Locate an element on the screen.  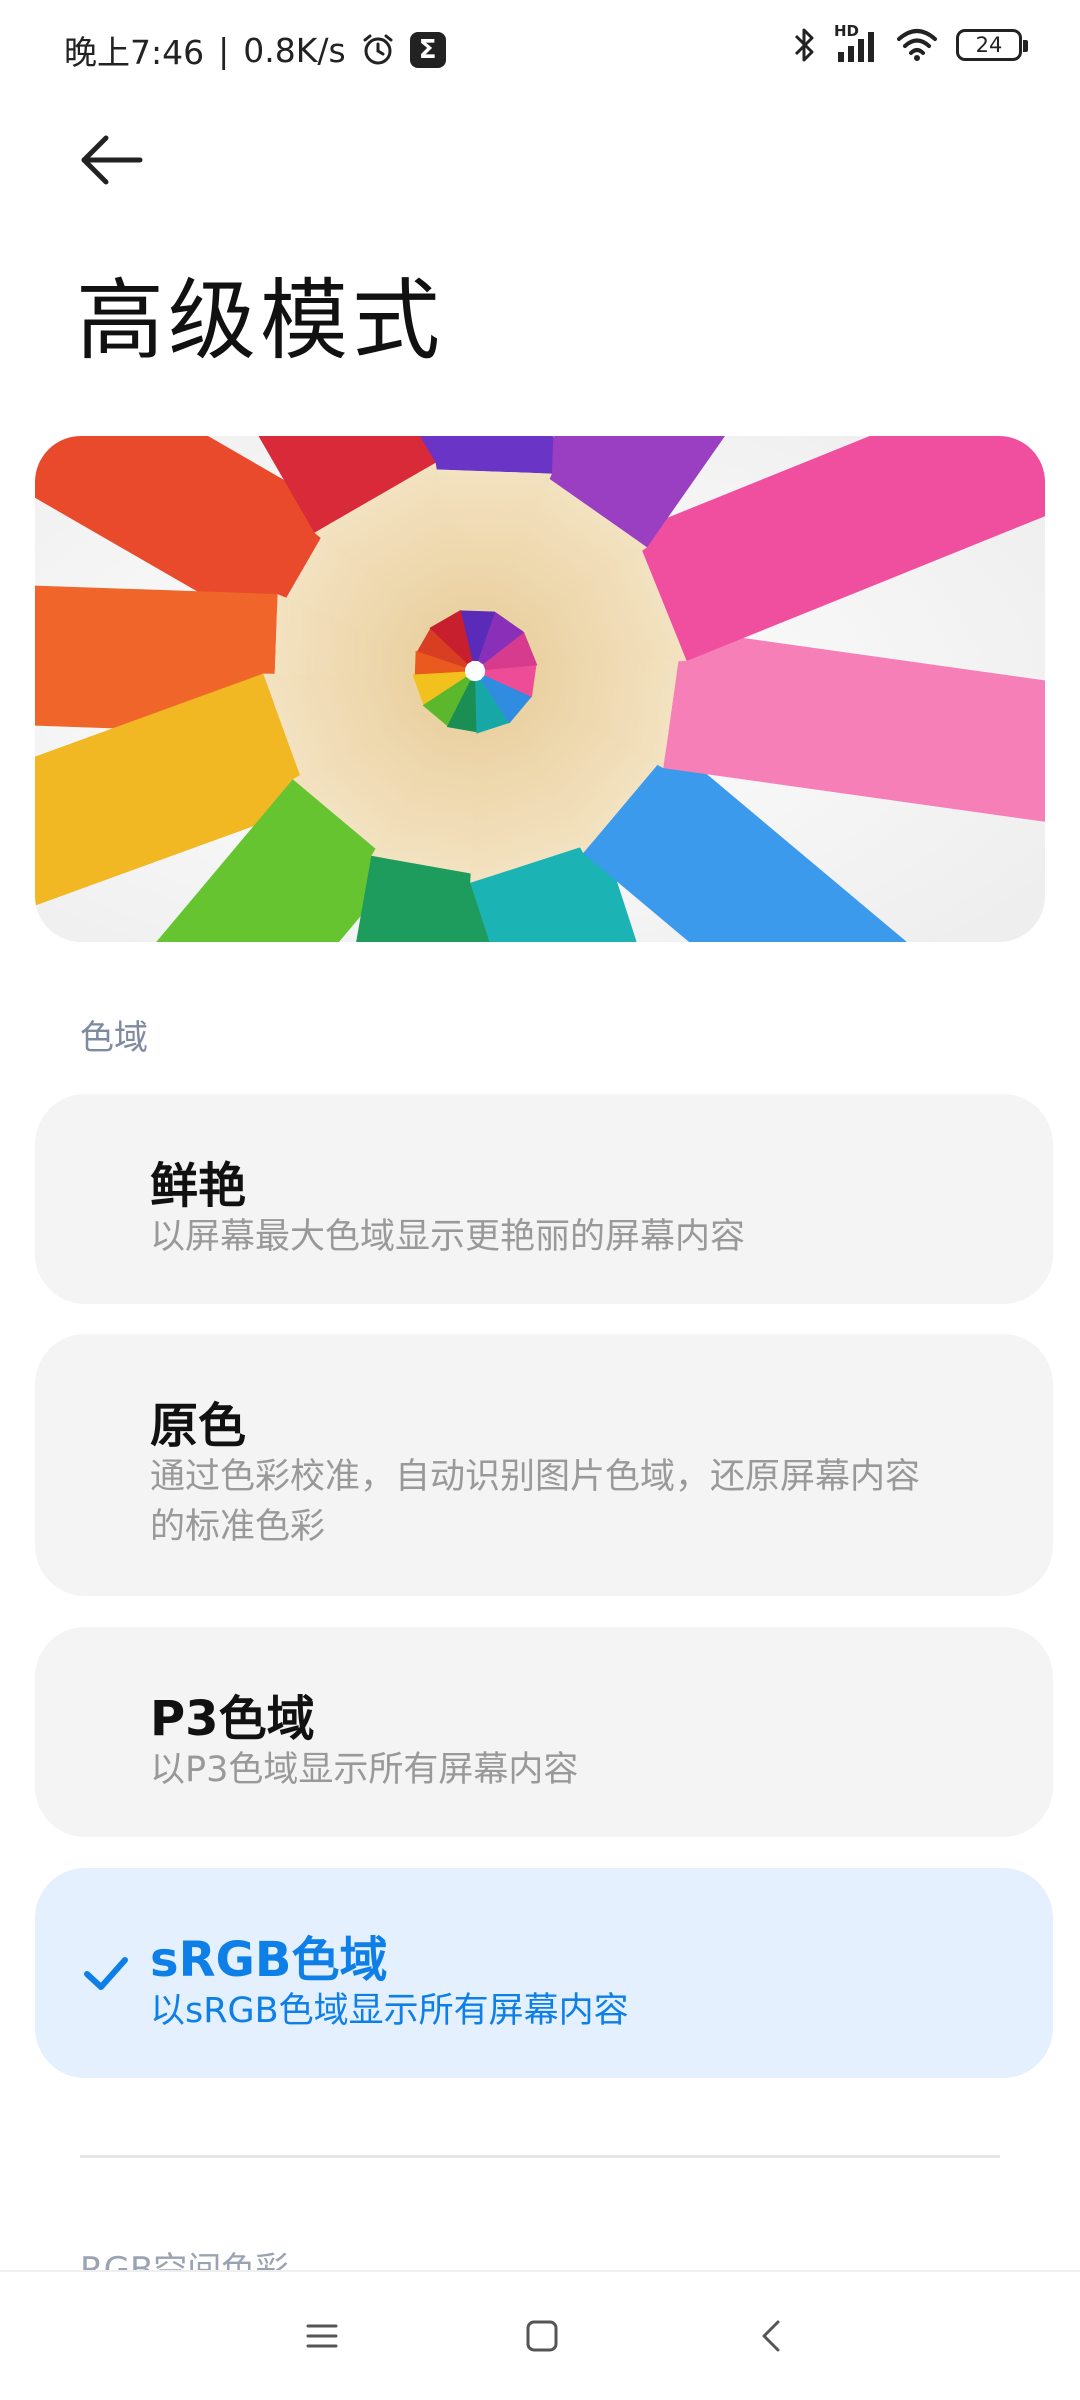
status-bar: 晚上7:46 | 0.8K/s Σ HD 24 is located at coordinates (540, 50).